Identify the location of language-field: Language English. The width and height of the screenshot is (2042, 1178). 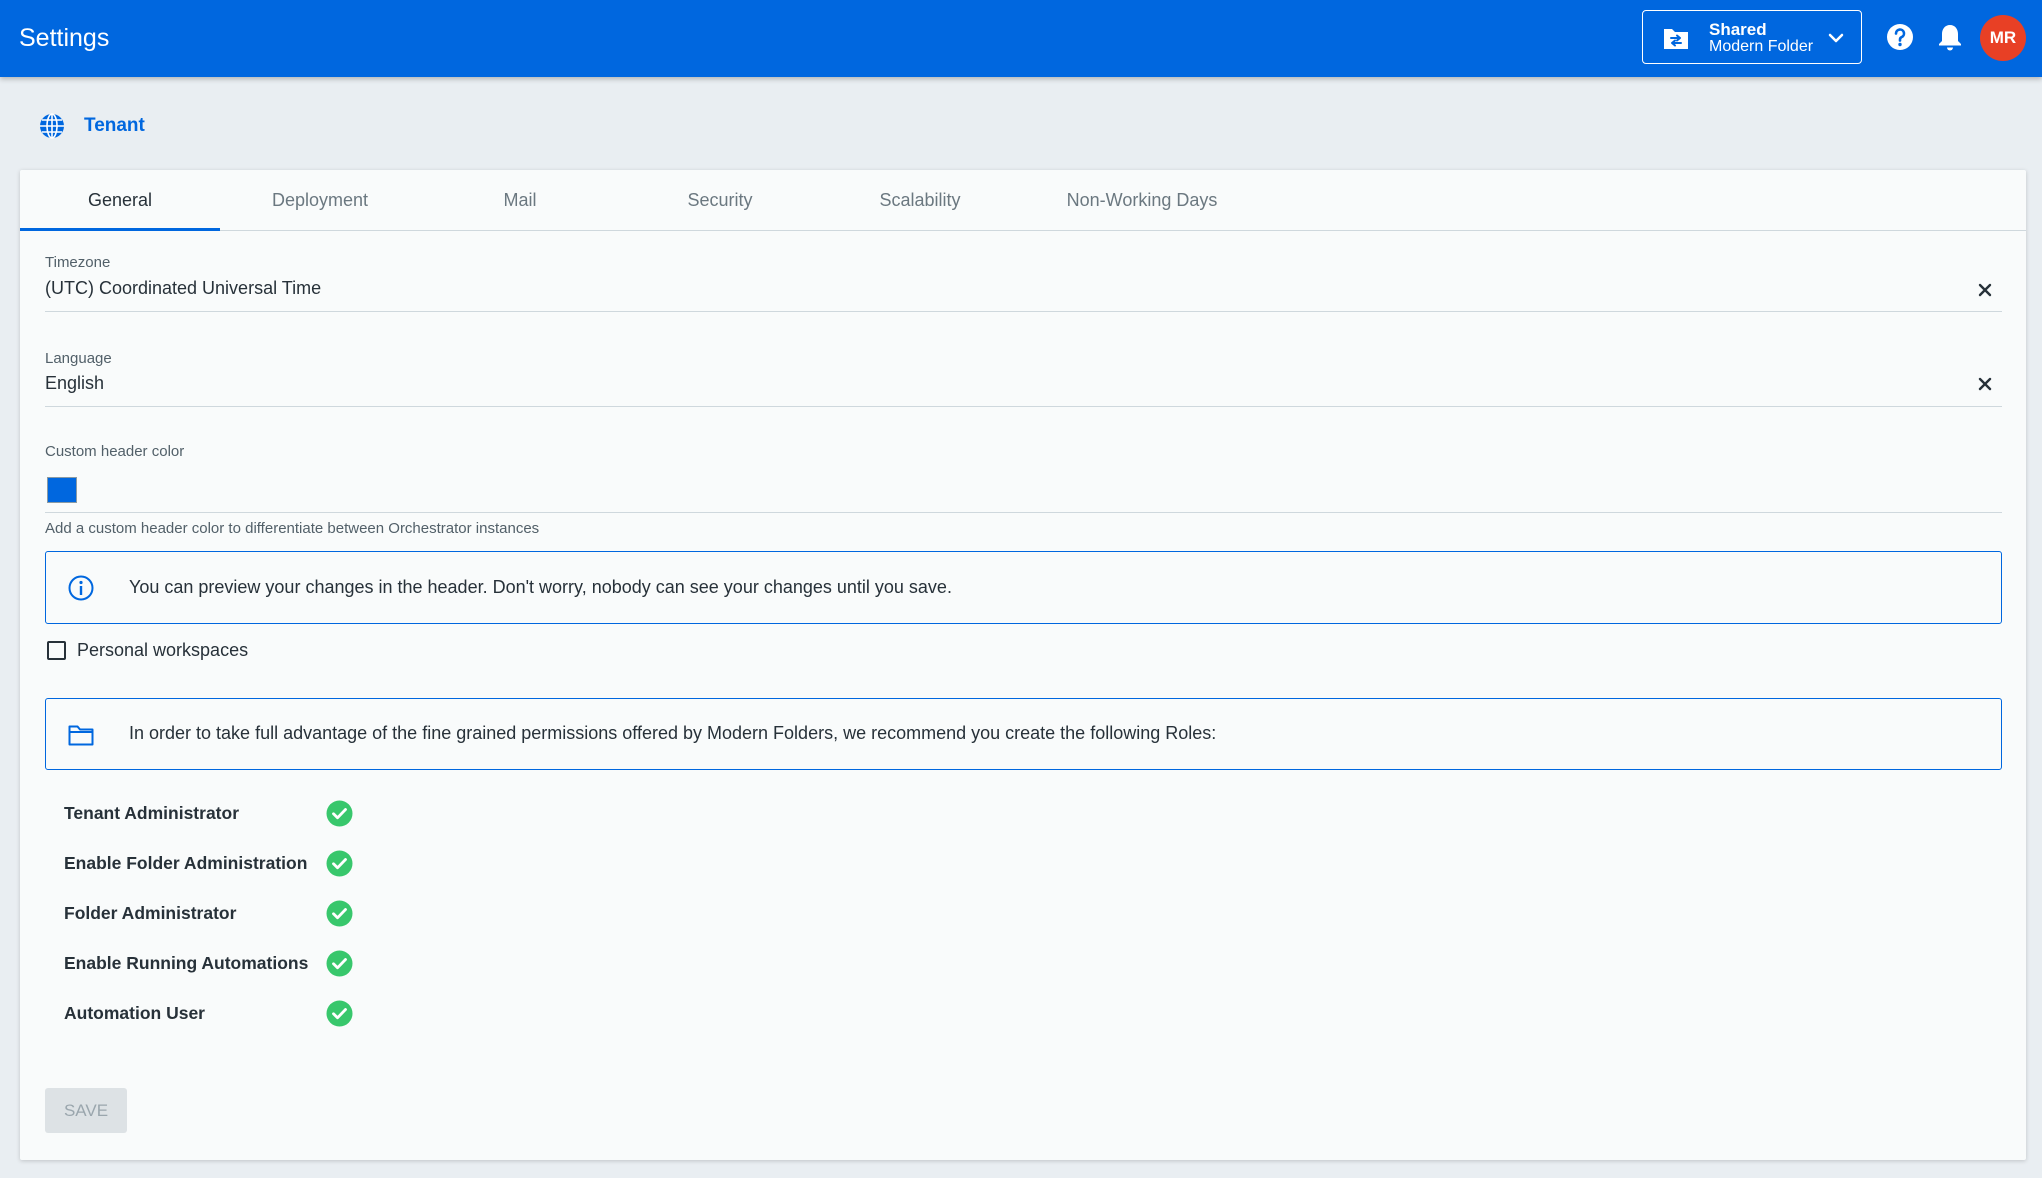
(1023, 378).